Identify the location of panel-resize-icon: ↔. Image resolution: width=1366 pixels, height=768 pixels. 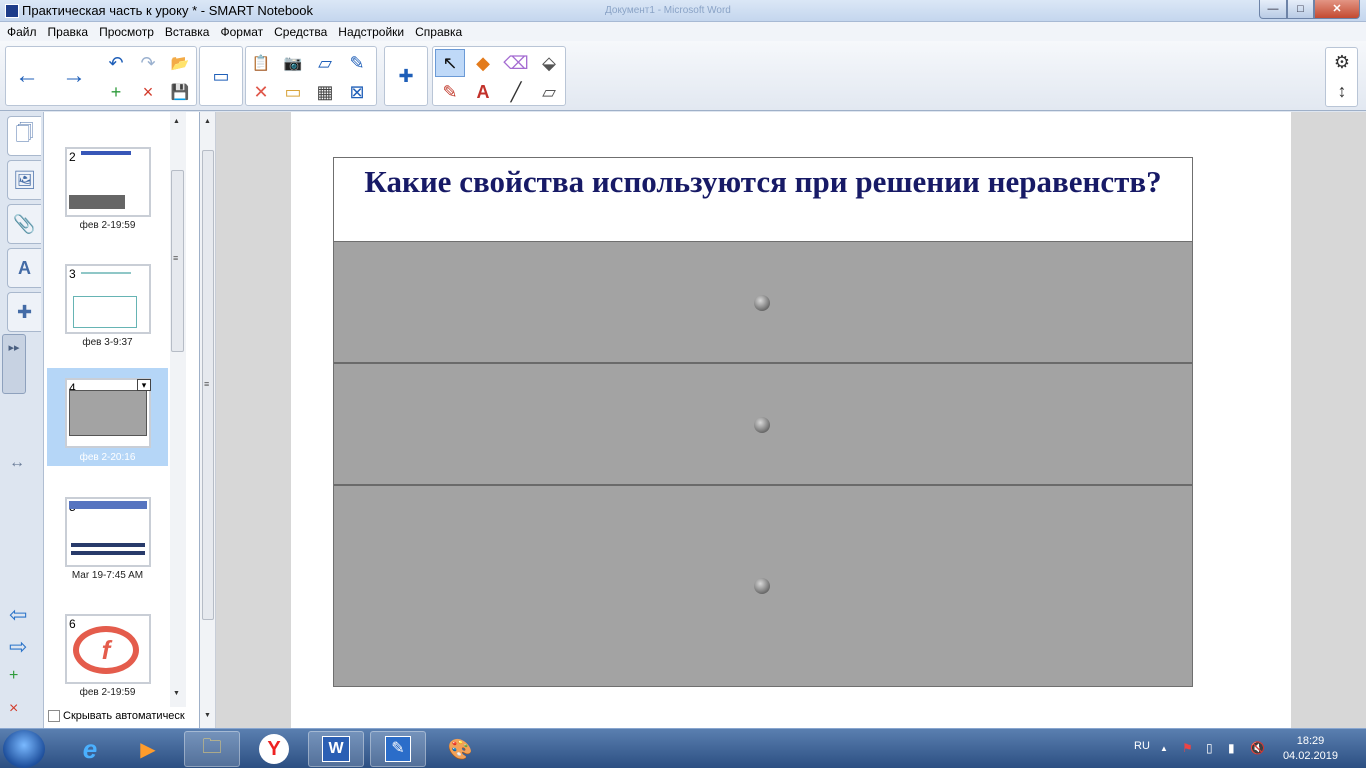
(17, 463).